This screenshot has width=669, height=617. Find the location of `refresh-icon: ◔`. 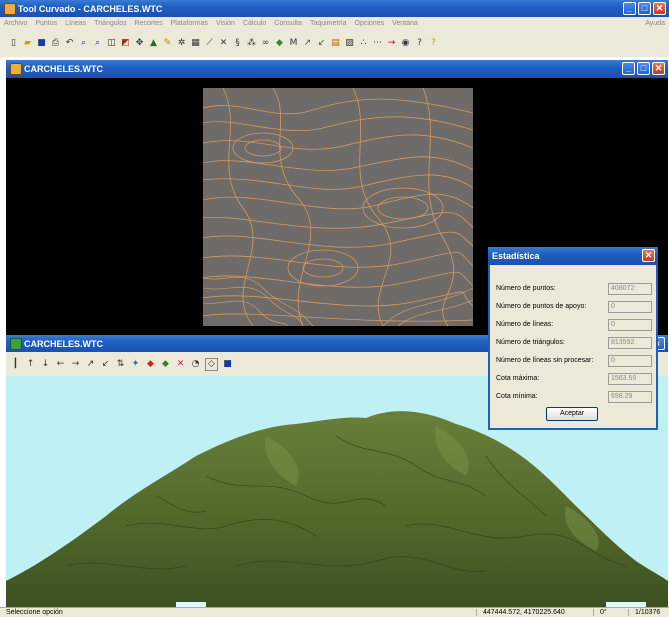

refresh-icon: ◔ is located at coordinates (195, 364).